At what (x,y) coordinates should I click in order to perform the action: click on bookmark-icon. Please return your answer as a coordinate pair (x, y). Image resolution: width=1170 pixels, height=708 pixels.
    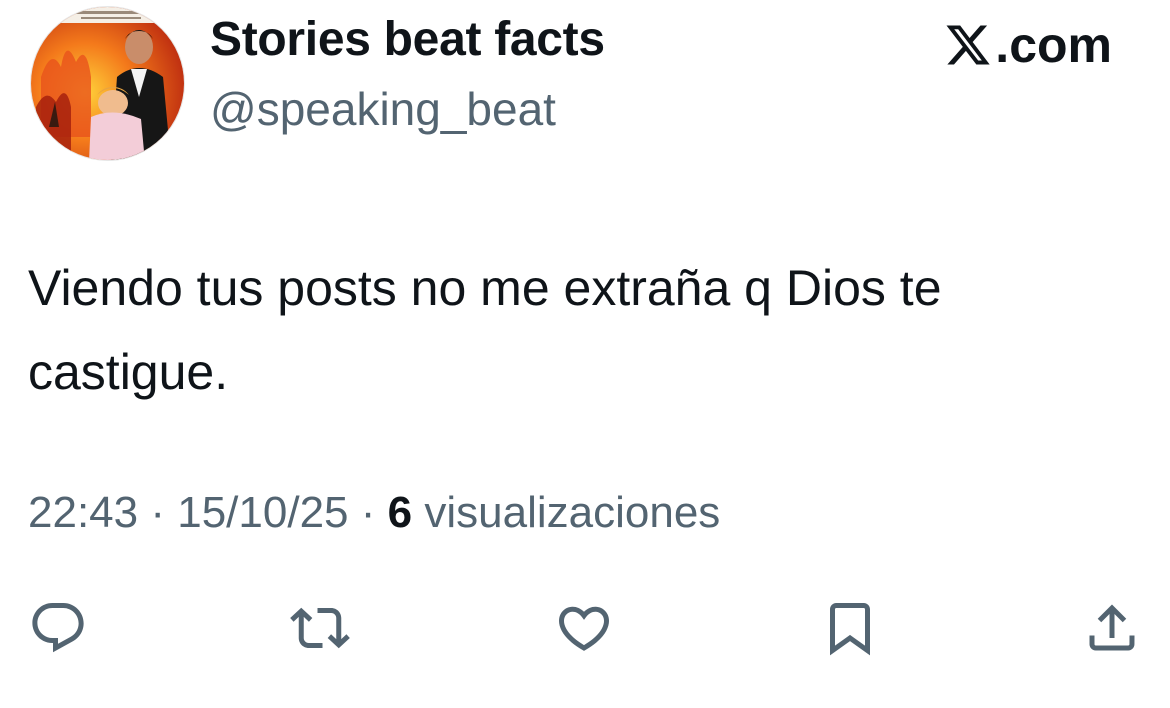
    Looking at the image, I should click on (850, 629).